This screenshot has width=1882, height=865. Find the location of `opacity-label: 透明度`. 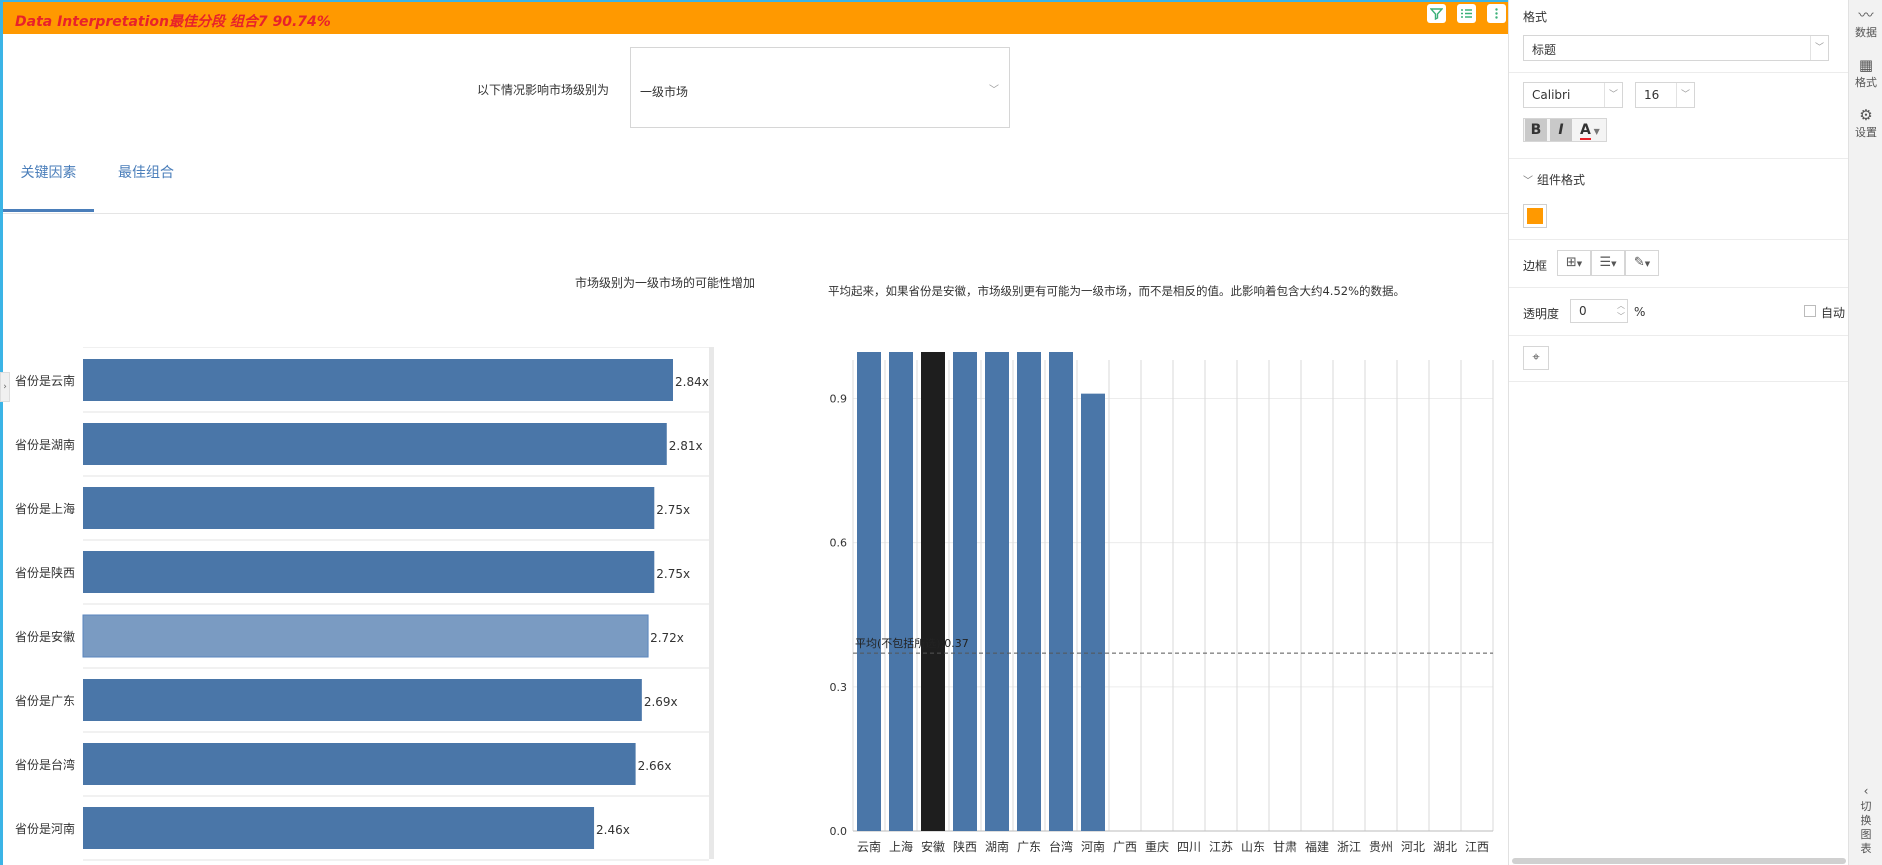

opacity-label: 透明度 is located at coordinates (1541, 314).